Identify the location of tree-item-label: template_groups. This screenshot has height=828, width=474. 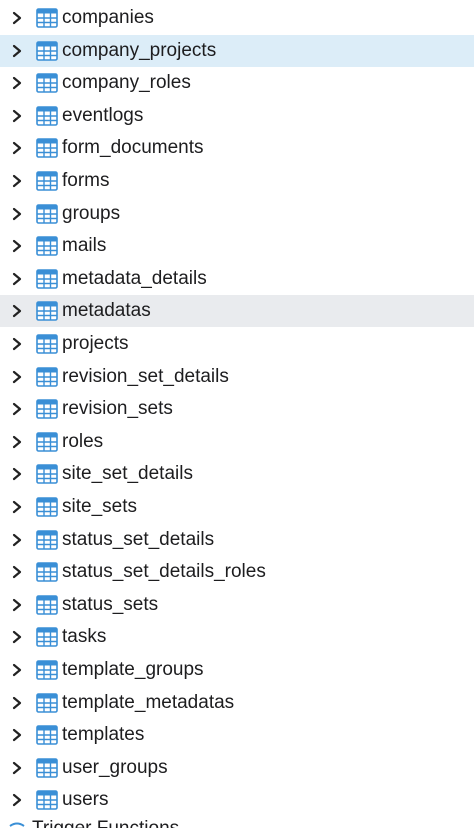
(133, 669).